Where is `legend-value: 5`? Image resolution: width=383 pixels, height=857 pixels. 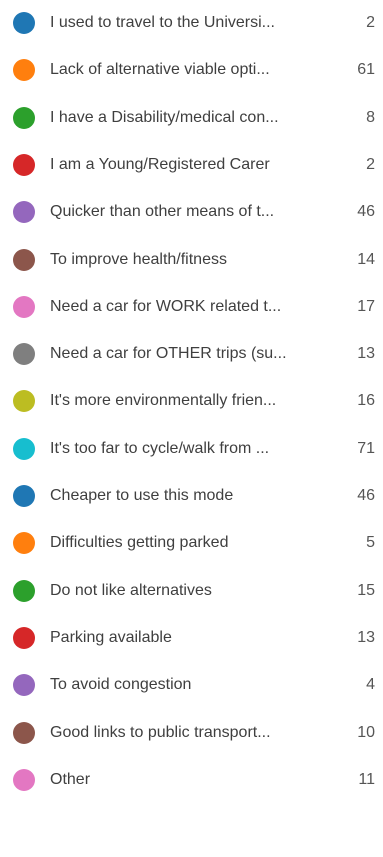
legend-value: 5 is located at coordinates (370, 543).